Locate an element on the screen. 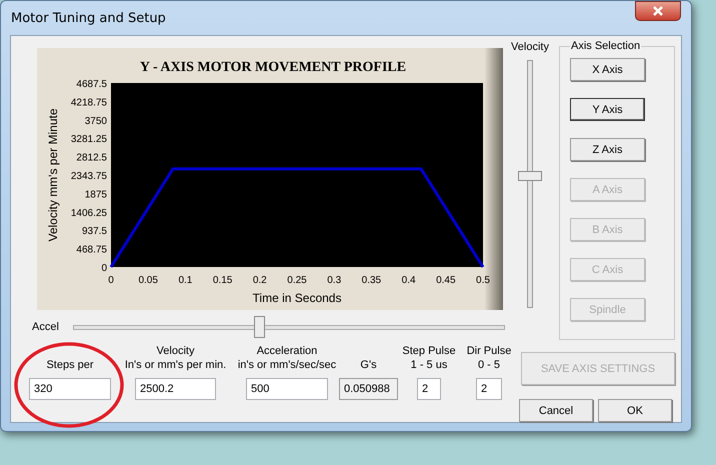  y-tick-label: 3281.25 is located at coordinates (88, 140).